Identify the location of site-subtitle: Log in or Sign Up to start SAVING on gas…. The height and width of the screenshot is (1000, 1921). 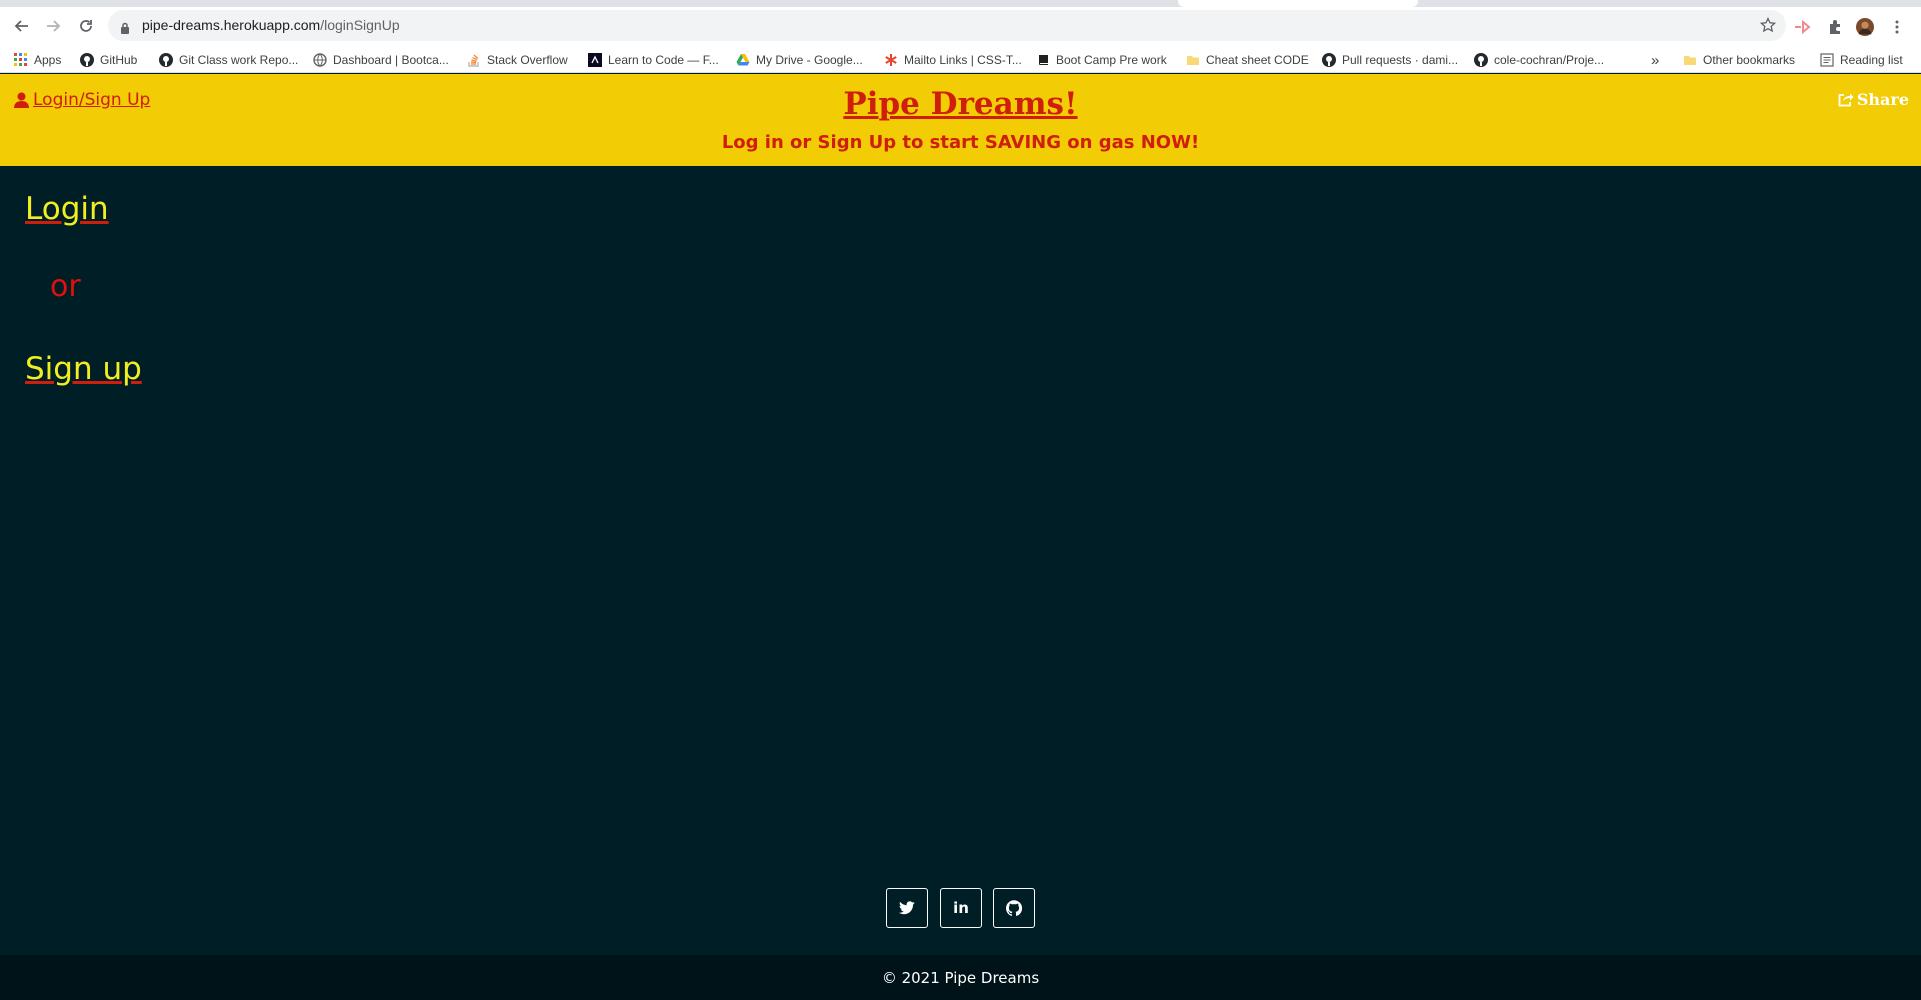
(960, 142).